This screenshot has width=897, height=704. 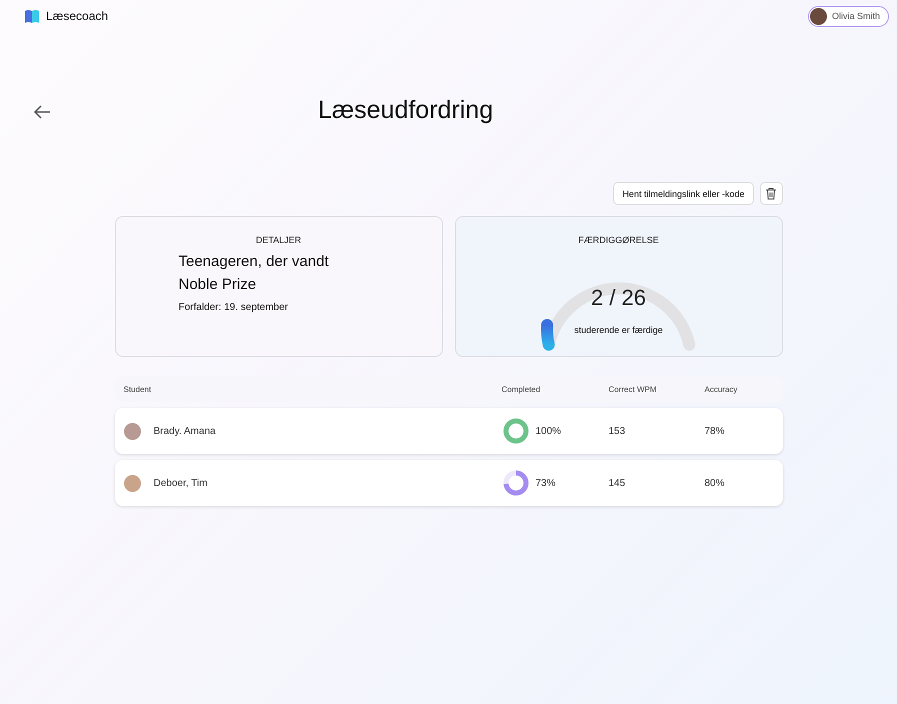 What do you see at coordinates (633, 389) in the screenshot?
I see `column-header: Correct WPM` at bounding box center [633, 389].